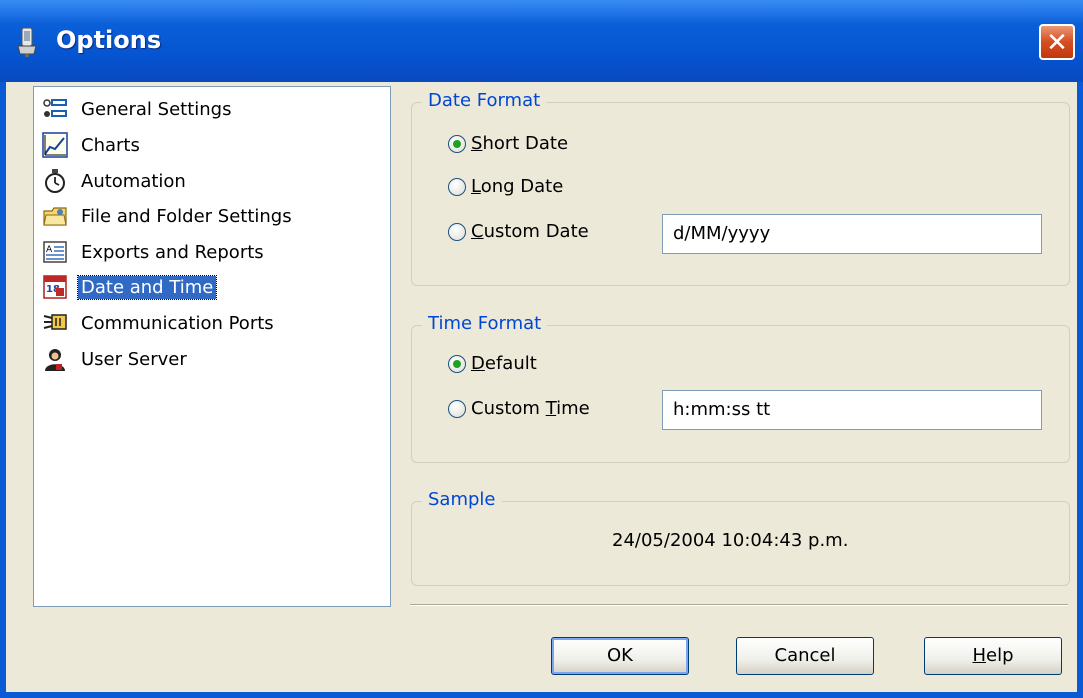 Image resolution: width=1083 pixels, height=698 pixels. What do you see at coordinates (541, 41) in the screenshot?
I see `title-bar: Options ✕` at bounding box center [541, 41].